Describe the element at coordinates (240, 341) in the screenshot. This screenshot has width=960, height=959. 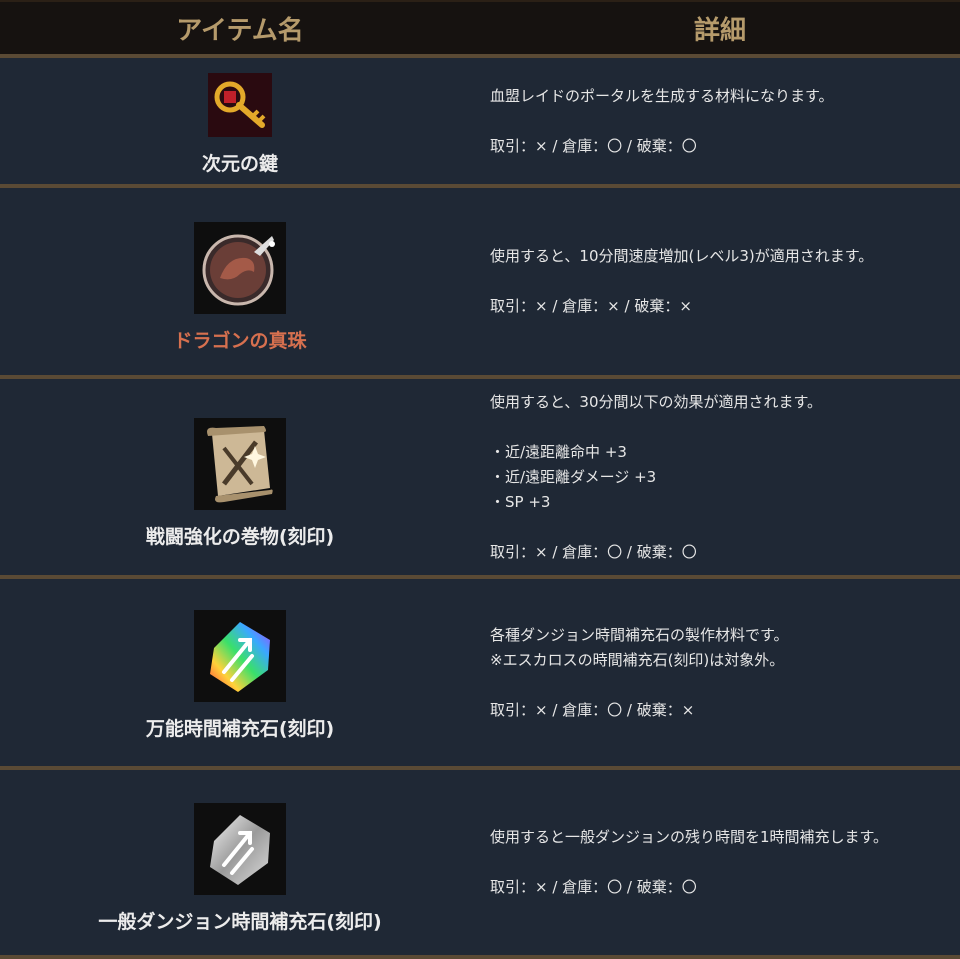
I see `item-name: ドラゴンの真珠` at that location.